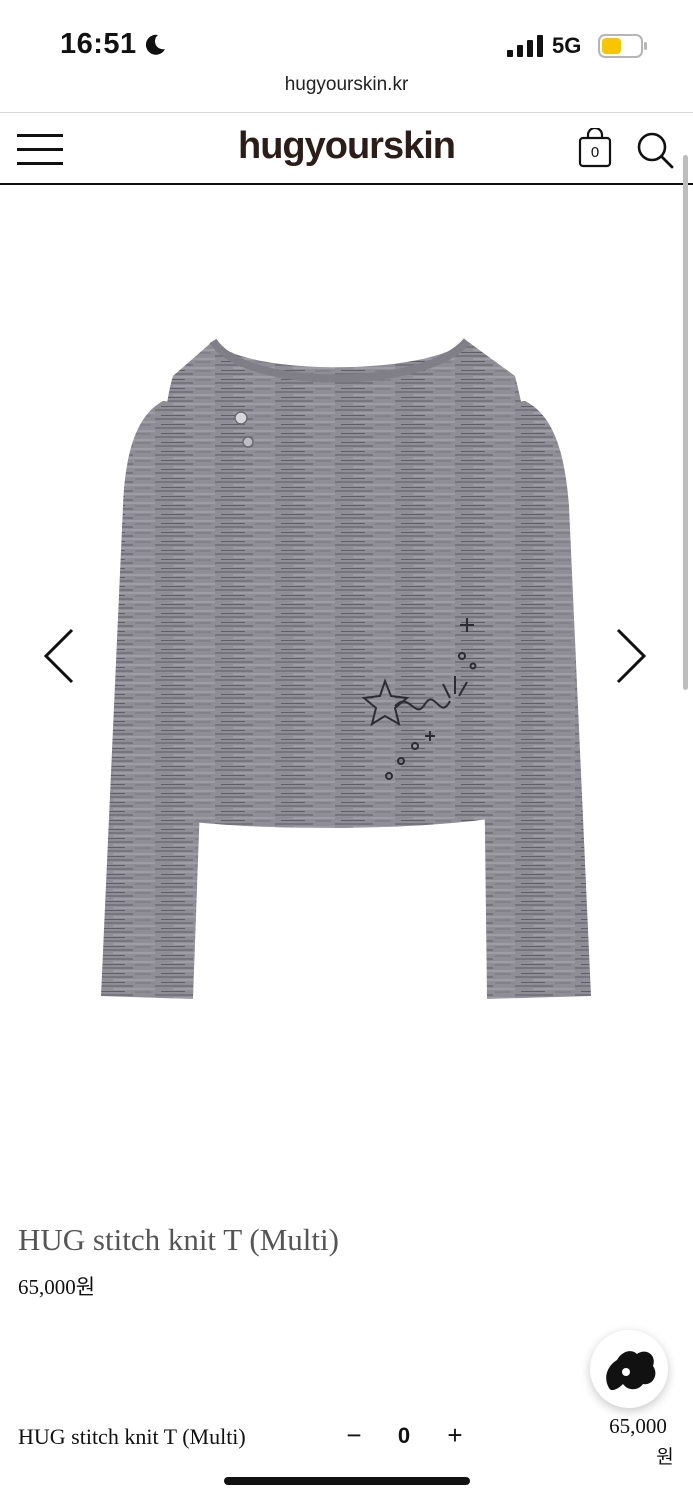 Image resolution: width=693 pixels, height=1500 pixels. What do you see at coordinates (595, 152) in the screenshot?
I see `cart-count: 0` at bounding box center [595, 152].